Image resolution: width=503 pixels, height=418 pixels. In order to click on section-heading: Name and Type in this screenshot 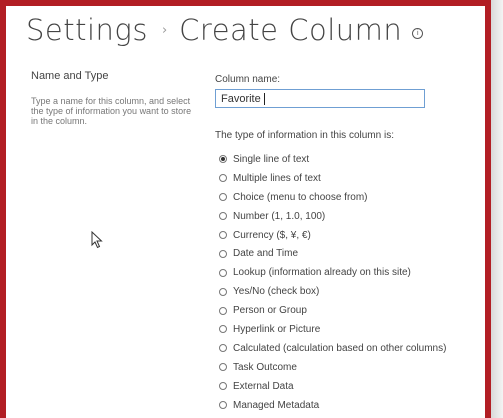, I will do `click(70, 76)`.